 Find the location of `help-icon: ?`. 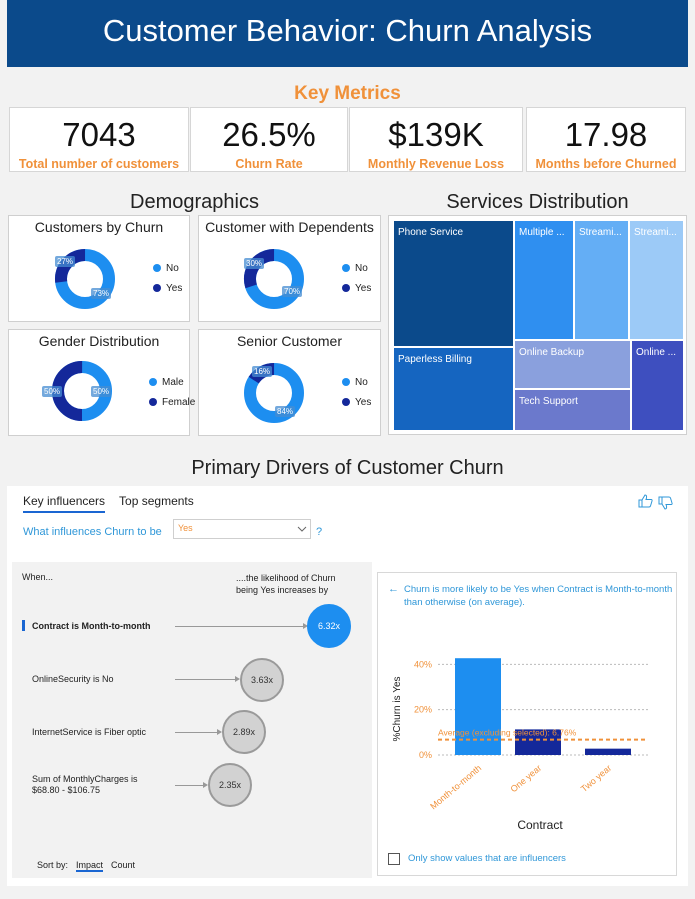

help-icon: ? is located at coordinates (319, 532).